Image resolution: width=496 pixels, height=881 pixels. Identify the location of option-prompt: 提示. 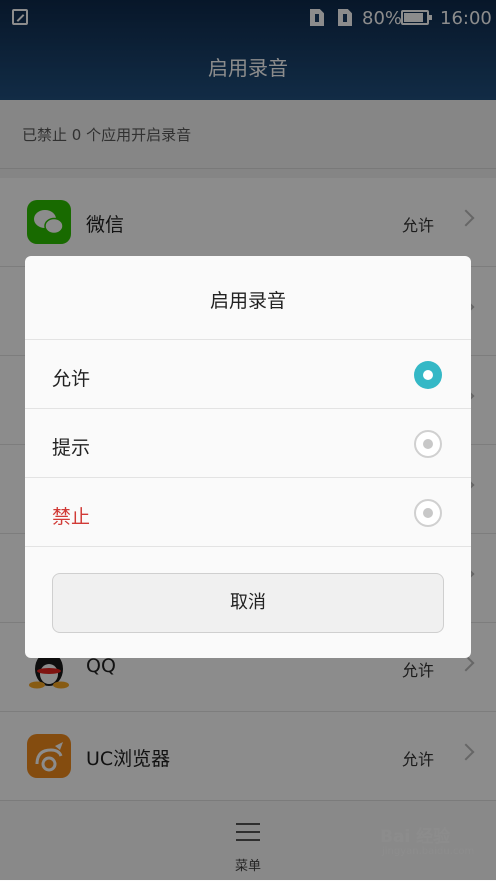
(248, 443).